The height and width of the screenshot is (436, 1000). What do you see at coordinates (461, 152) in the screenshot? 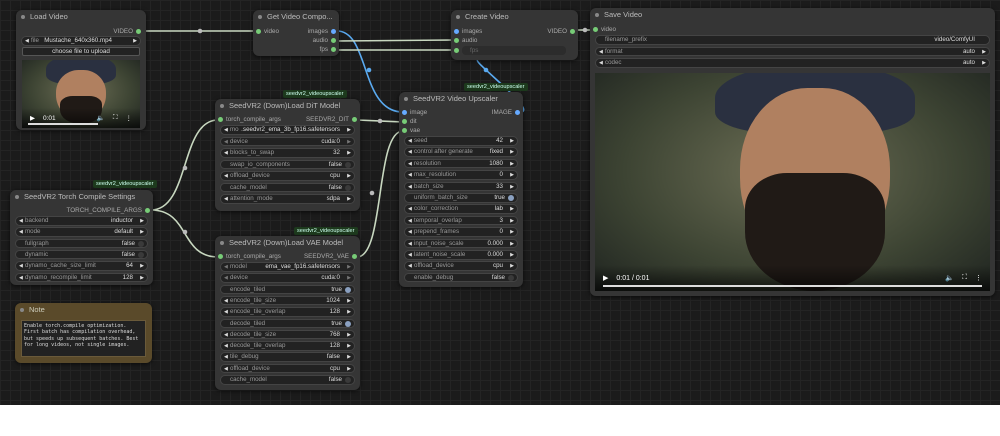
I see `widget-control-after-generate: ◀ control after generate fixed ▶` at bounding box center [461, 152].